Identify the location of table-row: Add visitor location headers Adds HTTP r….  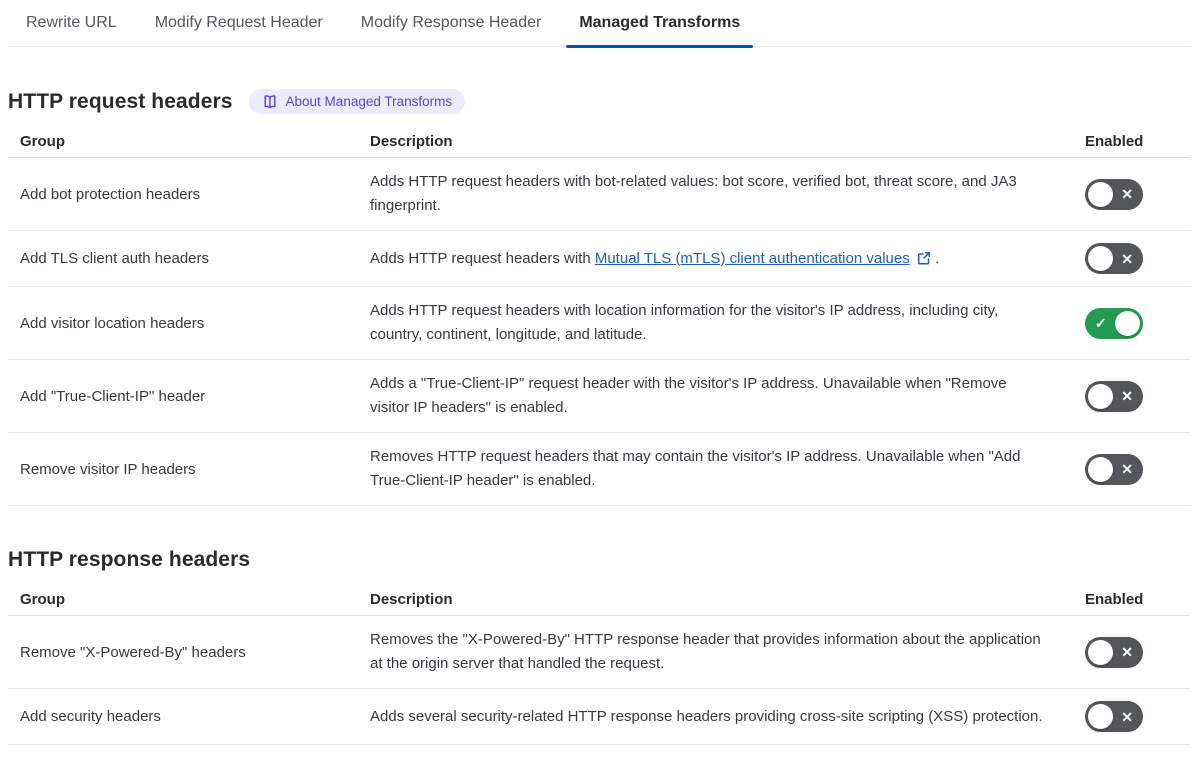
(599, 323).